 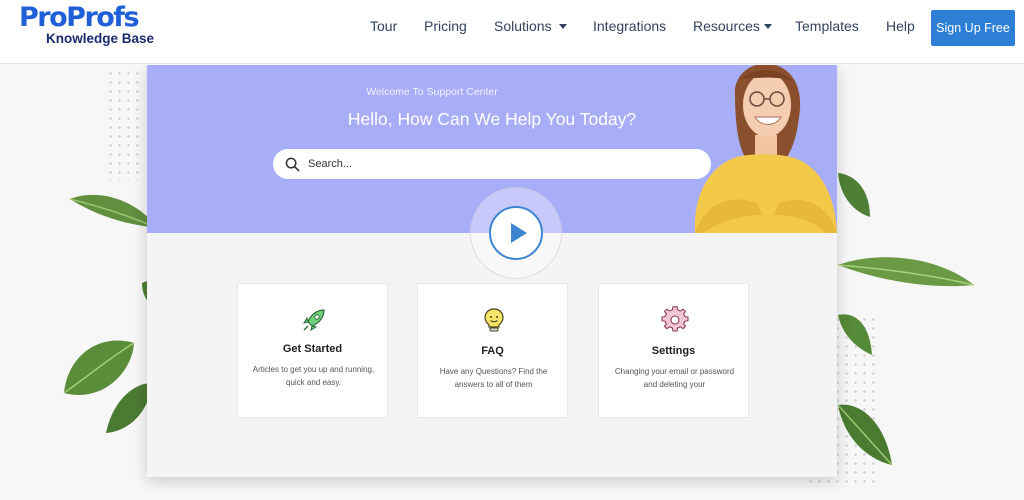 I want to click on search-bar, so click(x=492, y=164).